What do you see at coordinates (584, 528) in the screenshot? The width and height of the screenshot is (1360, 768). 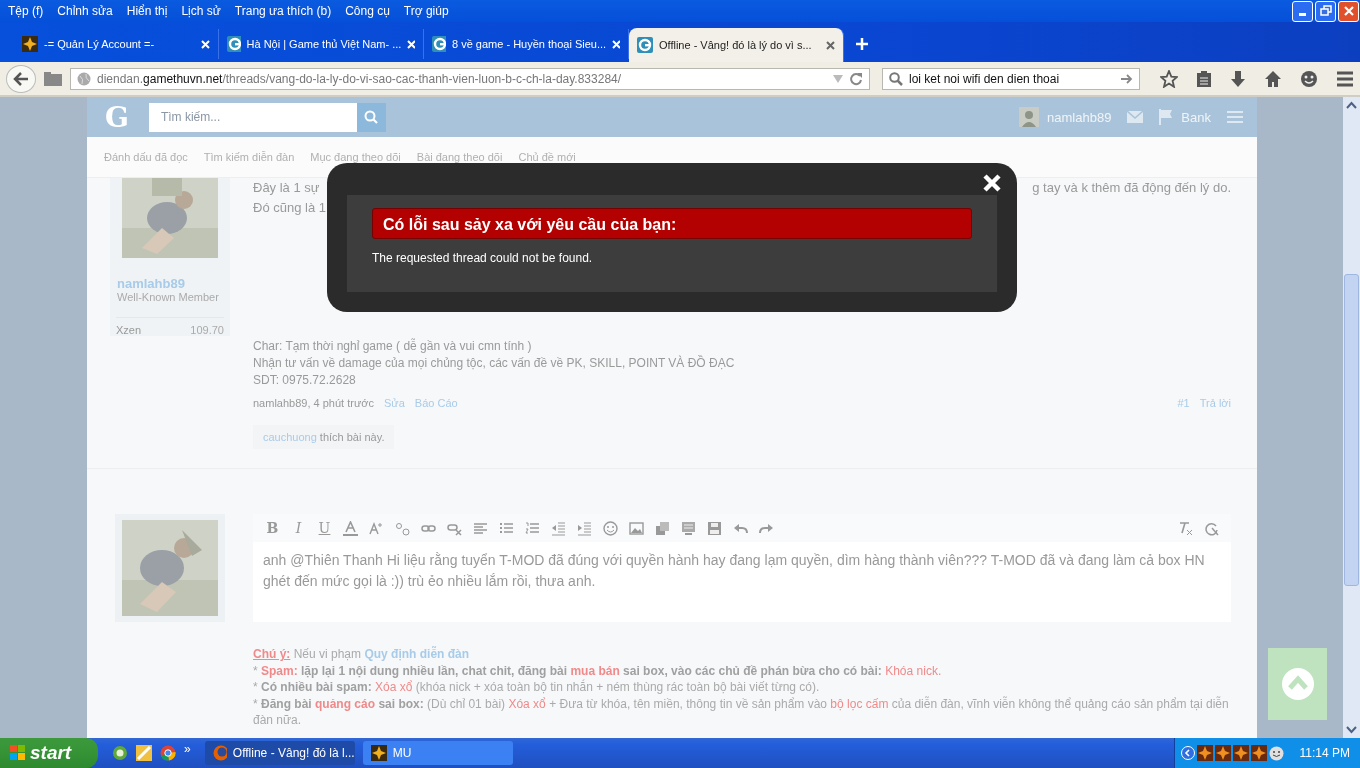 I see `indent-icon` at bounding box center [584, 528].